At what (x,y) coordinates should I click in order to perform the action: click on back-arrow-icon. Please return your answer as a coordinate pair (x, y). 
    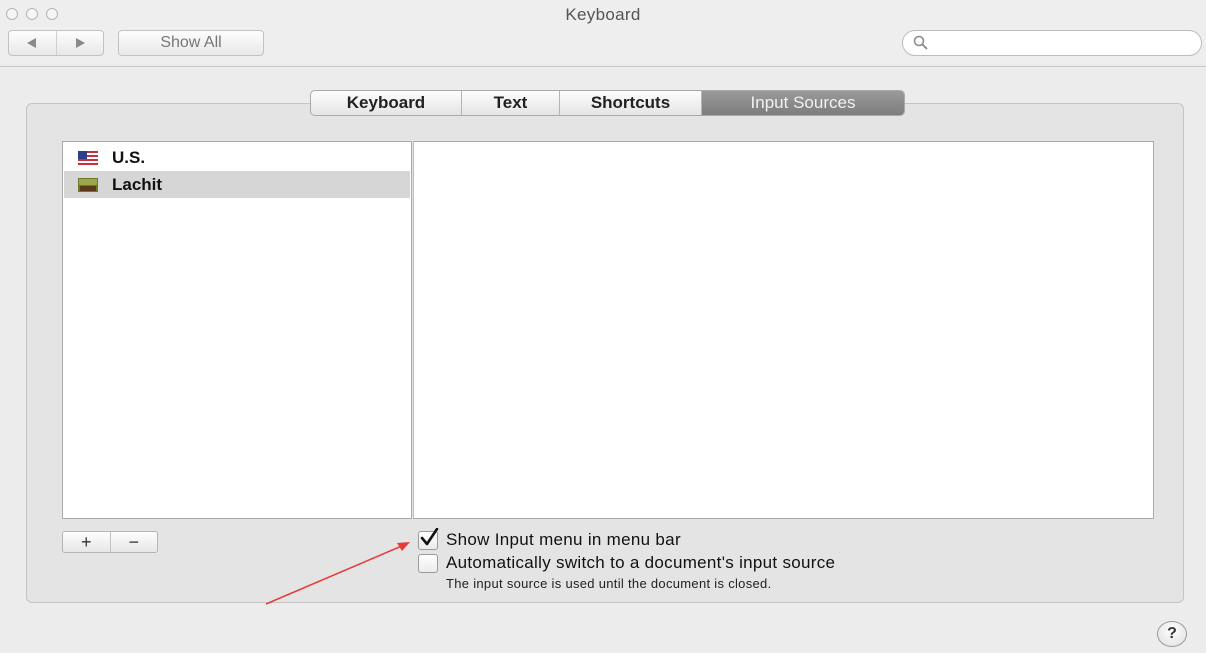
    Looking at the image, I should click on (32, 43).